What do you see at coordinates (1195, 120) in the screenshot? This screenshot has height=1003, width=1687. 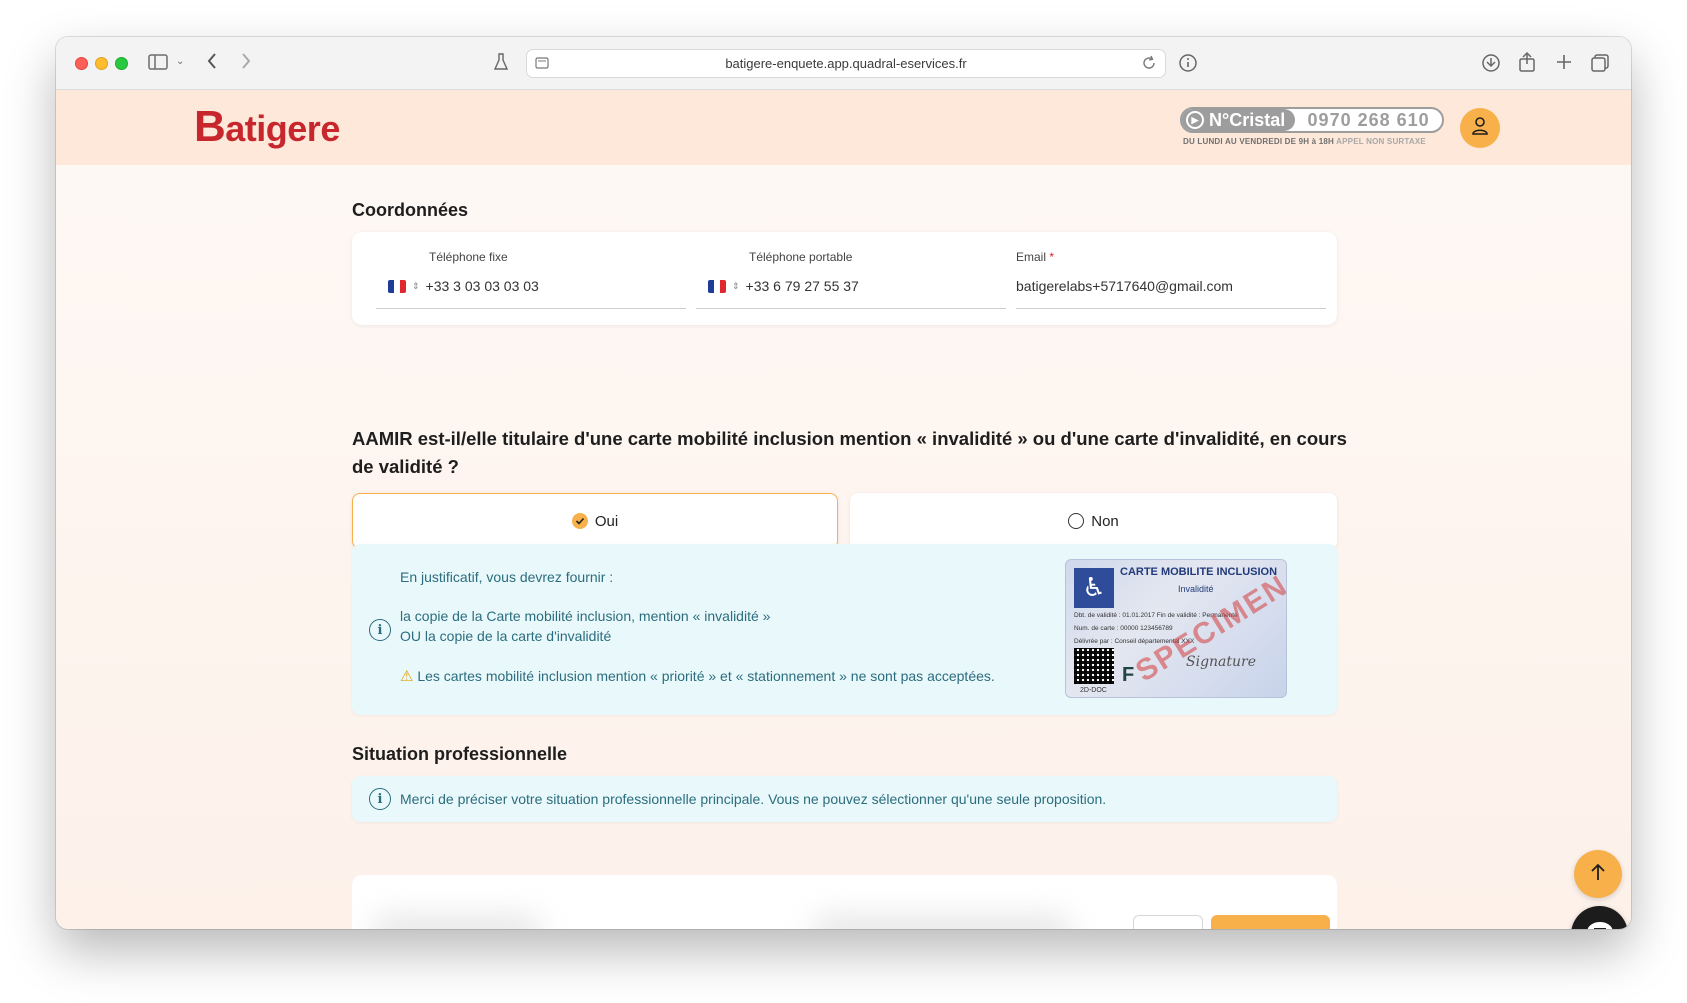 I see `play-icon: ▶` at bounding box center [1195, 120].